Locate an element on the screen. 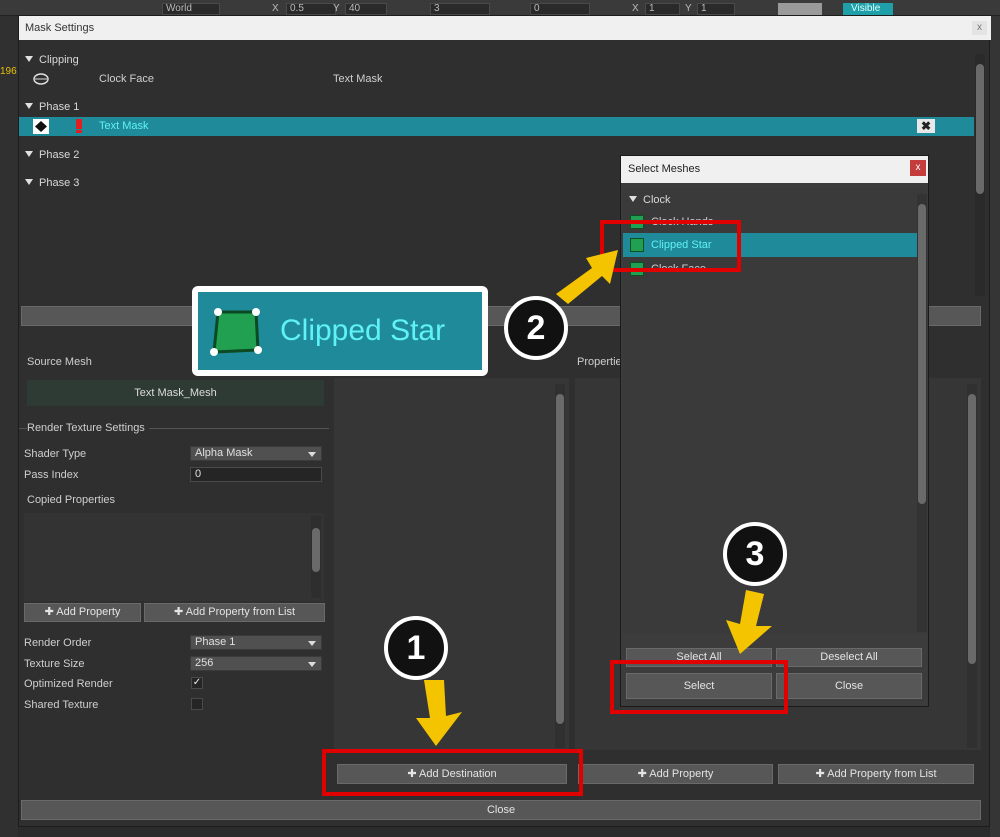 This screenshot has height=837, width=1000. viewport-right-strip is located at coordinates (995, 426).